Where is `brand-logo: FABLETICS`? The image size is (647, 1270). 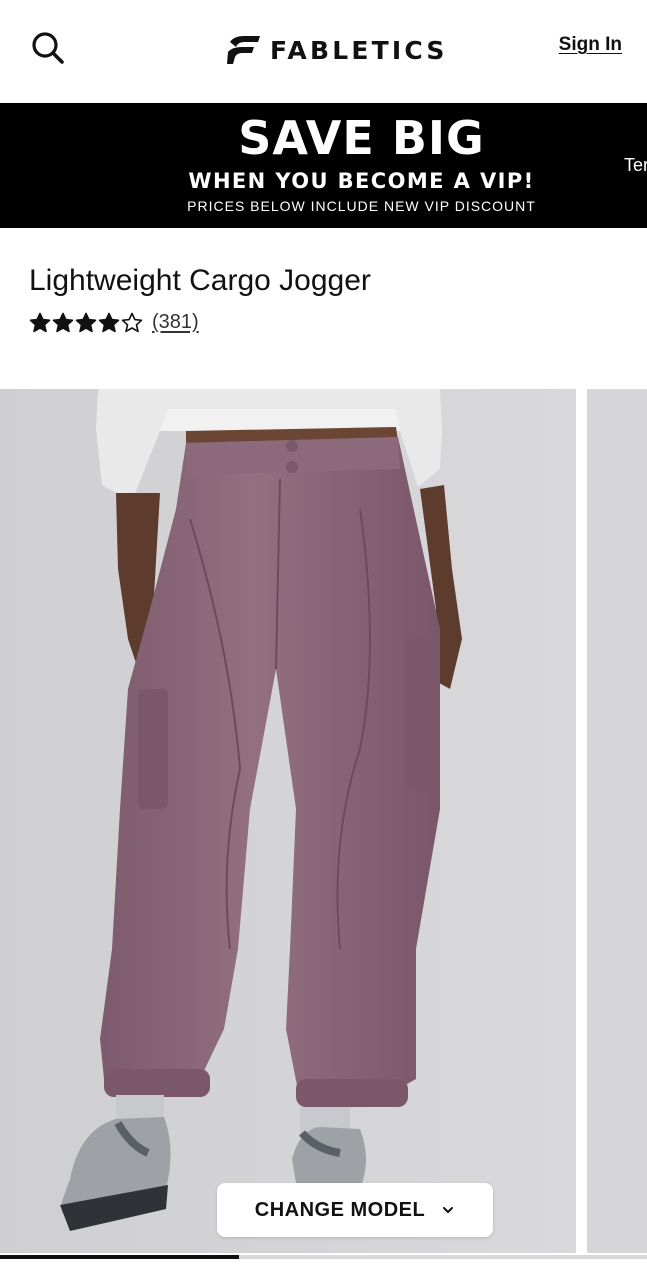
brand-logo: FABLETICS is located at coordinates (336, 50).